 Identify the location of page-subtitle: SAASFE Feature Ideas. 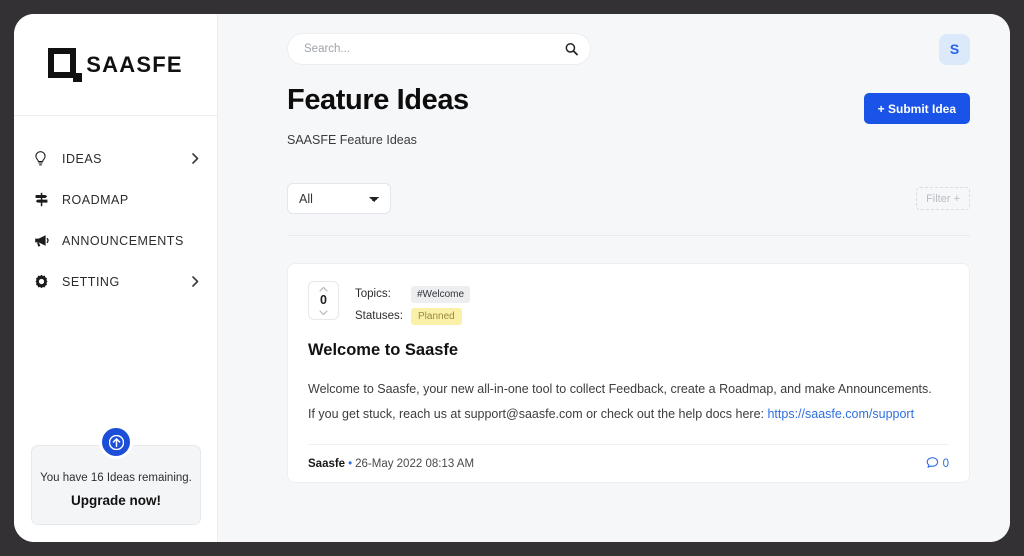
(352, 140).